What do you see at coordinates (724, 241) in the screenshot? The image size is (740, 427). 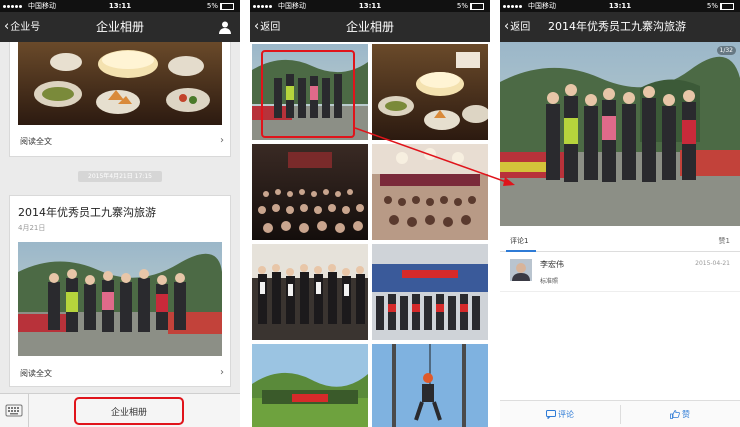 I see `tab-likes: 赞1` at bounding box center [724, 241].